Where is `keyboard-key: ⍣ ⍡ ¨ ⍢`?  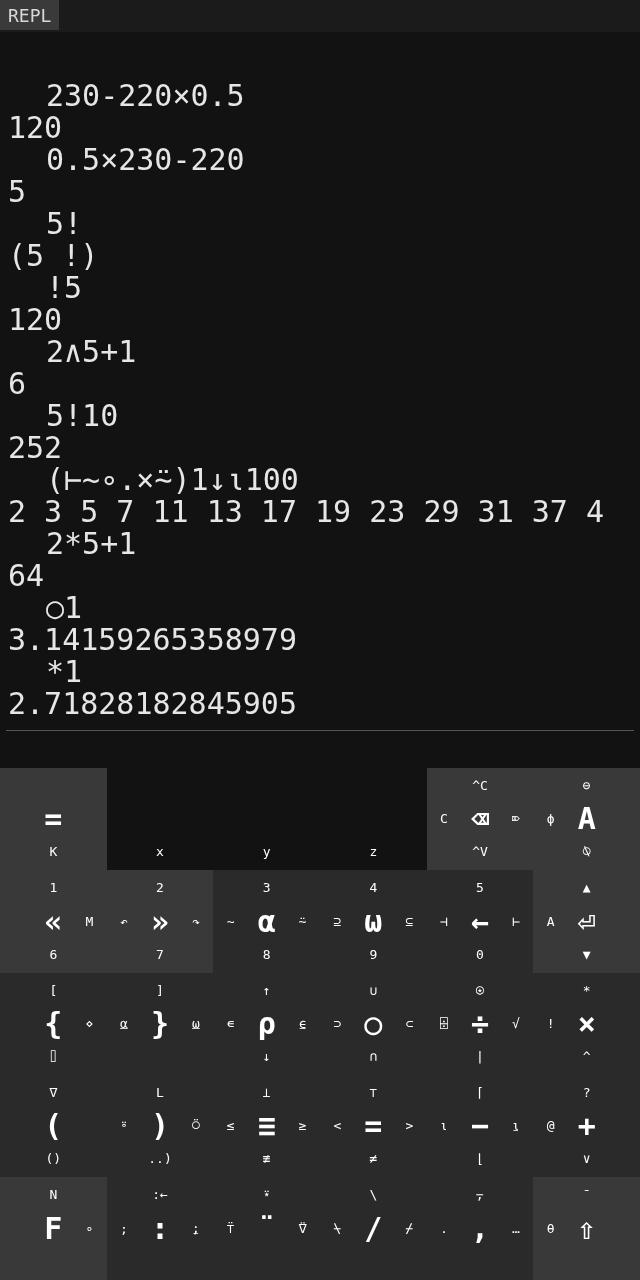
keyboard-key: ⍣ ⍡ ¨ ⍢ is located at coordinates (266, 1228).